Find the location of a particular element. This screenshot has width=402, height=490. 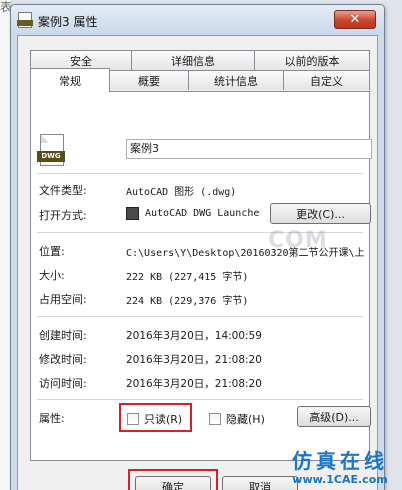

dwg-title-icon is located at coordinates (25, 20).